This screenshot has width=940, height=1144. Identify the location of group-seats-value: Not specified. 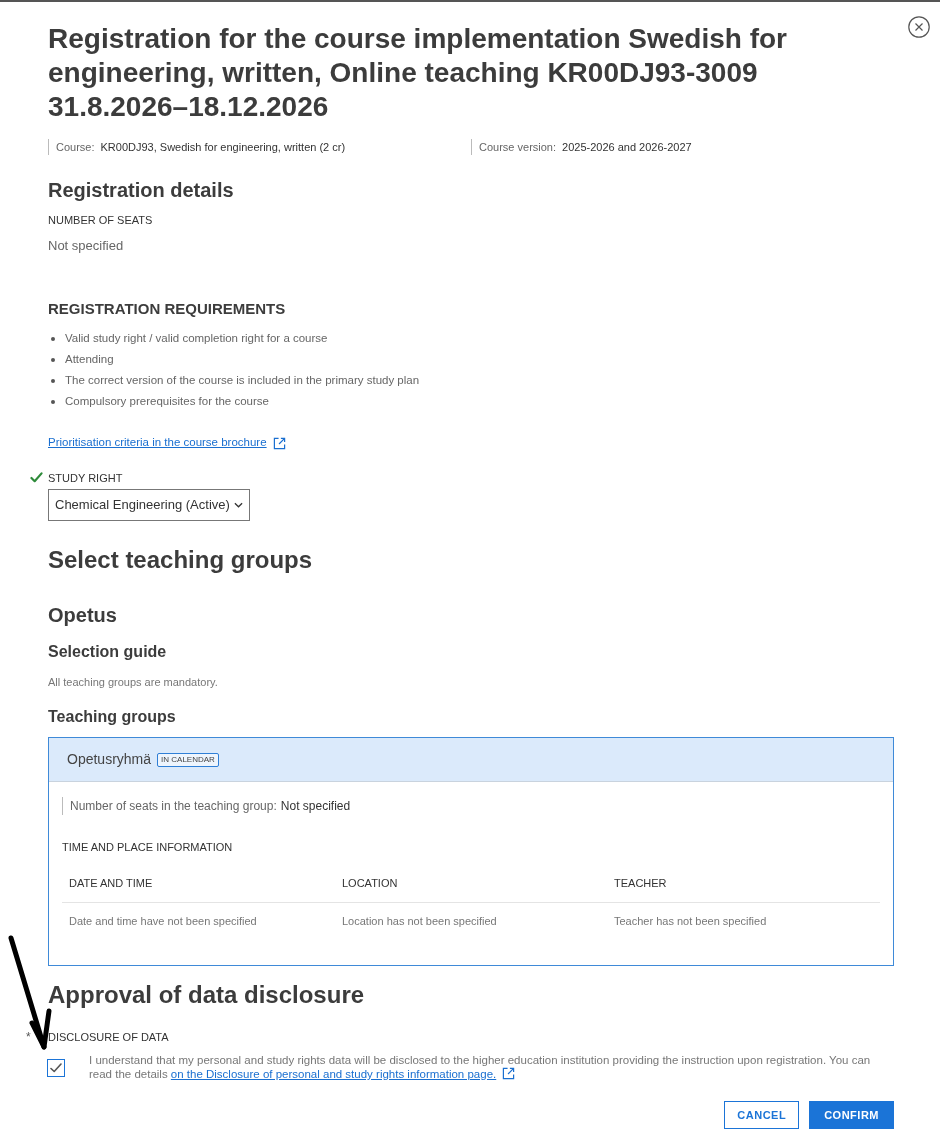
(315, 806).